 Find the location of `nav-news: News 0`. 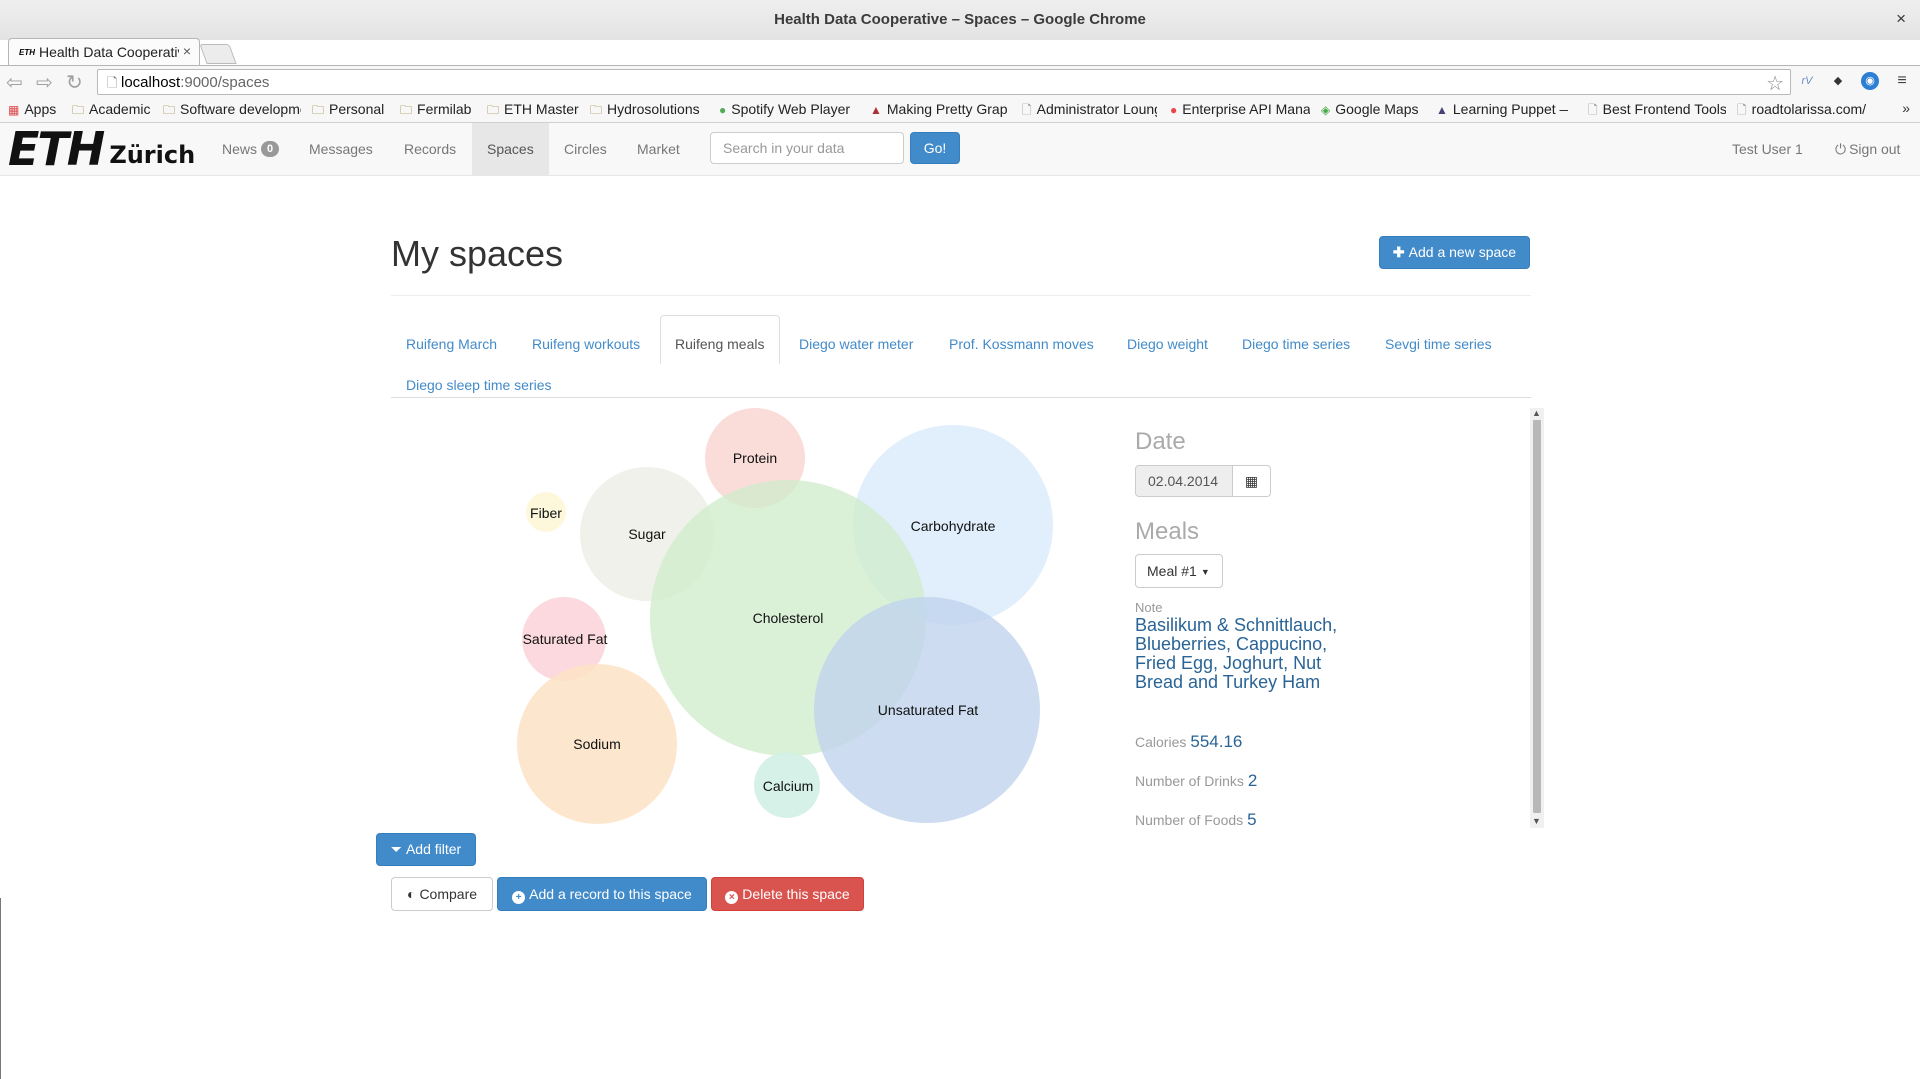

nav-news: News 0 is located at coordinates (250, 149).